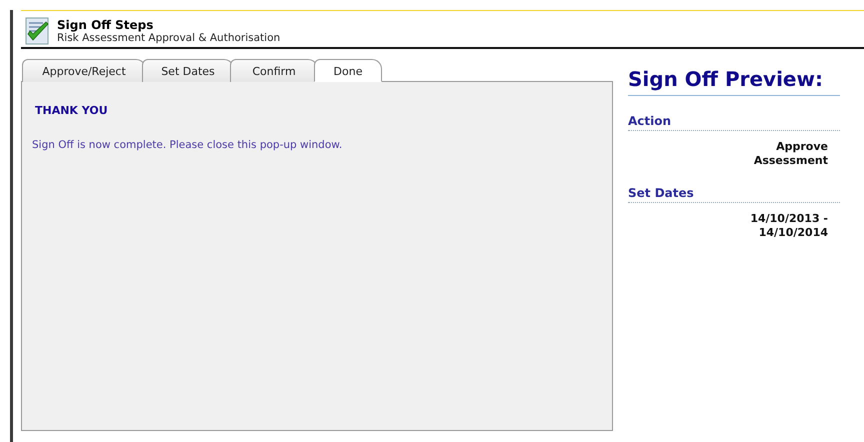 The width and height of the screenshot is (864, 442). Describe the element at coordinates (348, 70) in the screenshot. I see `tab: Done` at that location.